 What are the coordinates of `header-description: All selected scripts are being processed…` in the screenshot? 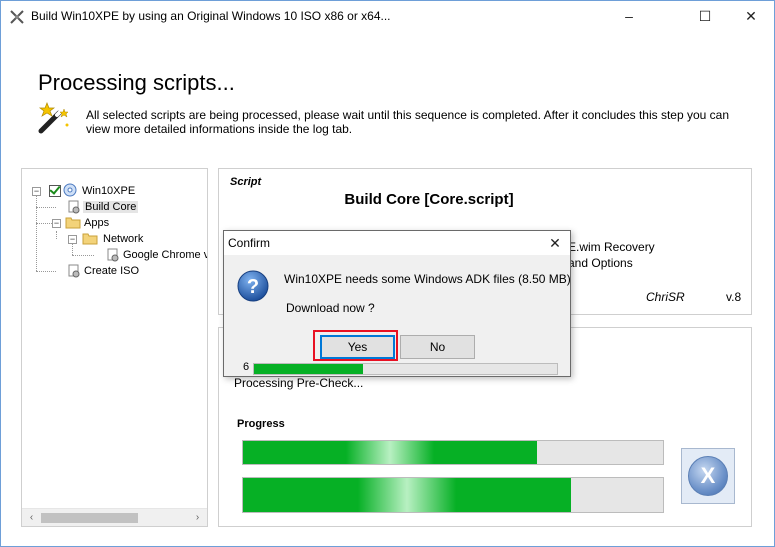 It's located at (408, 122).